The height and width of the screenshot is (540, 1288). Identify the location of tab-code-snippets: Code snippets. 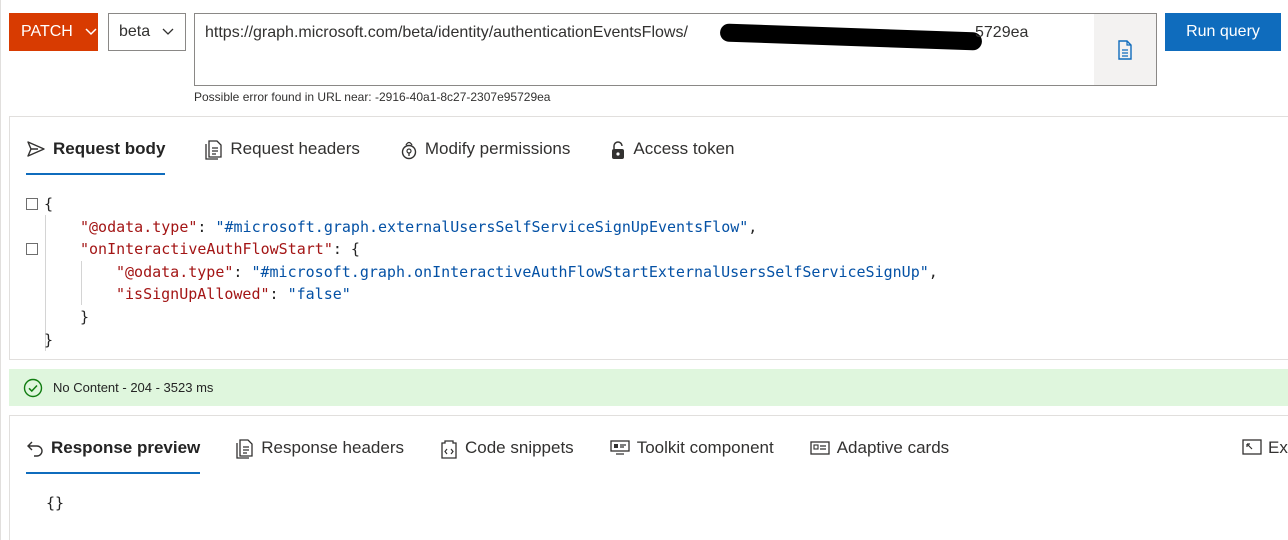
(507, 455).